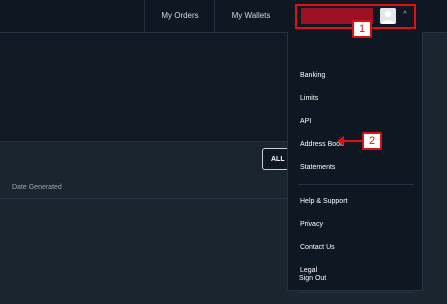 This screenshot has height=304, width=447. I want to click on filter-all-button: ALL, so click(275, 159).